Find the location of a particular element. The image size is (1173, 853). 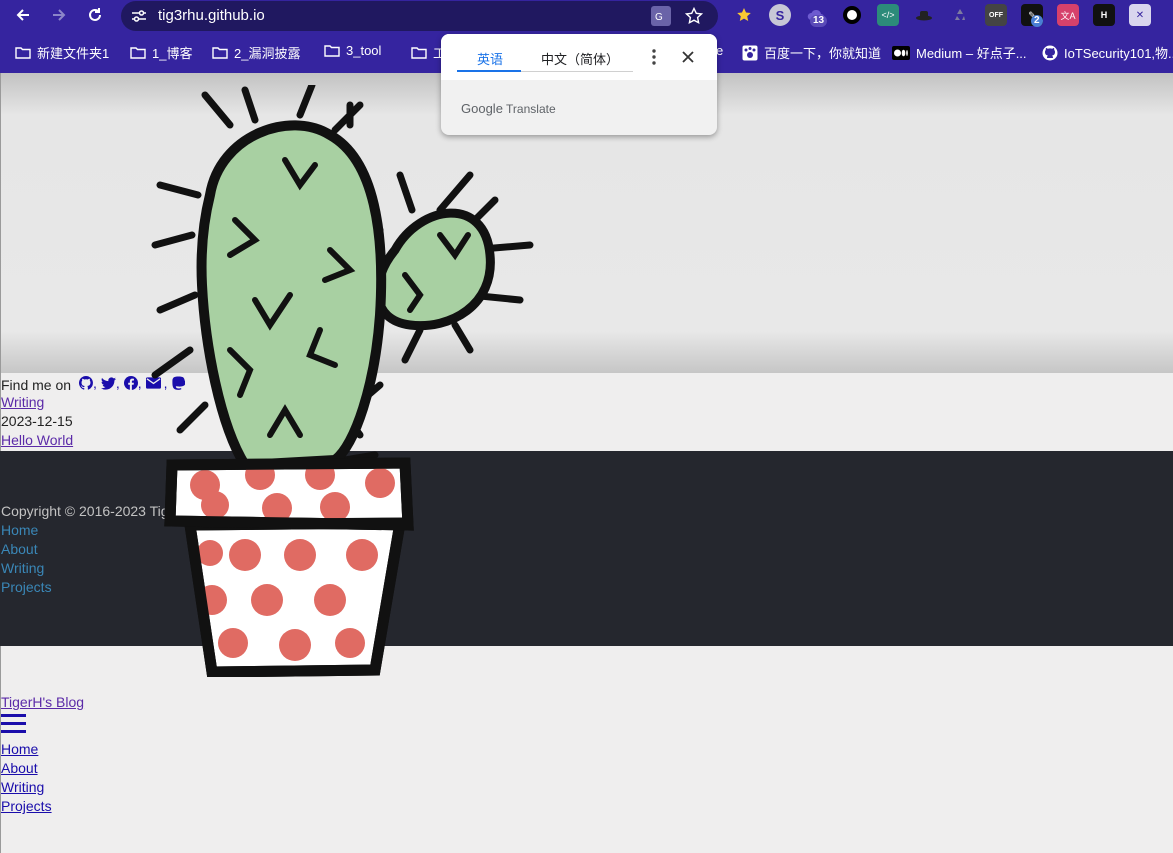

svg-text: G is located at coordinates (659, 17).